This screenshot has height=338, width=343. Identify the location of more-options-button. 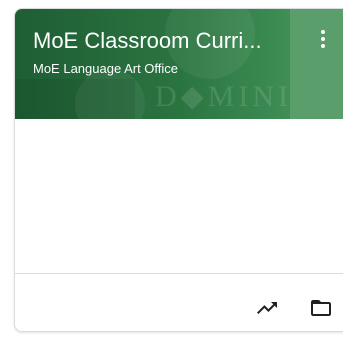
(323, 39).